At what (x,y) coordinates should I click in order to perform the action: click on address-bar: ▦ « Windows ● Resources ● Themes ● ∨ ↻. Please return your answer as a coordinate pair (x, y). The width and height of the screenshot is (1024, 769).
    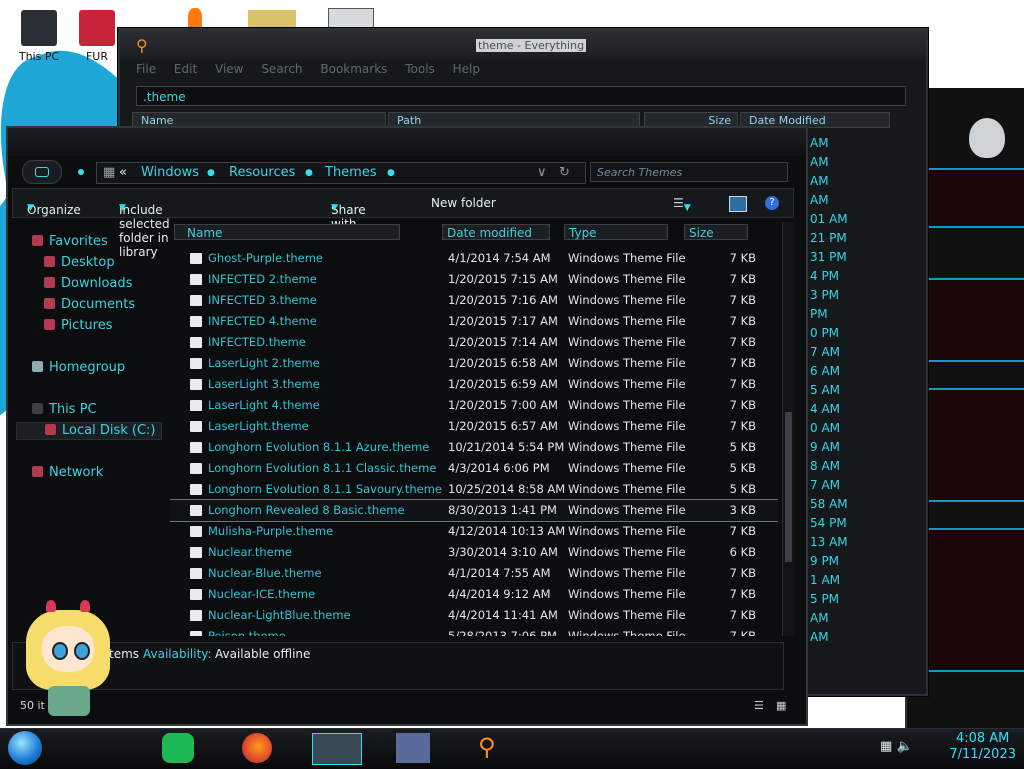
    Looking at the image, I should click on (341, 173).